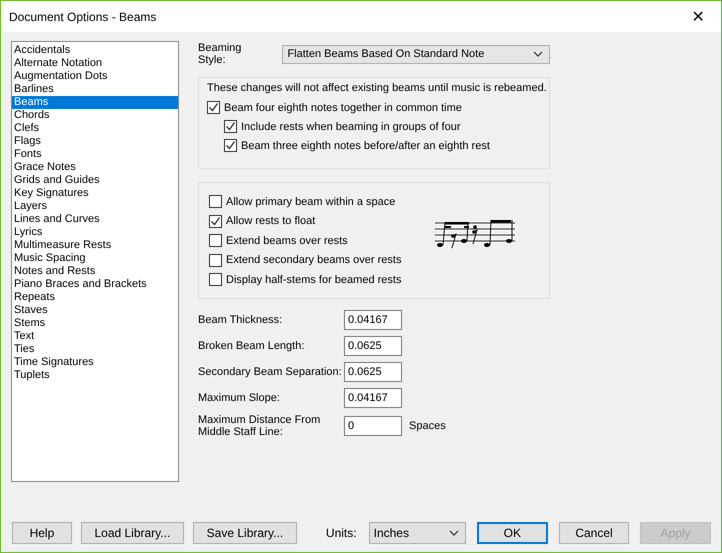 Image resolution: width=722 pixels, height=553 pixels. Describe the element at coordinates (95, 115) in the screenshot. I see `category-item: Chords` at that location.